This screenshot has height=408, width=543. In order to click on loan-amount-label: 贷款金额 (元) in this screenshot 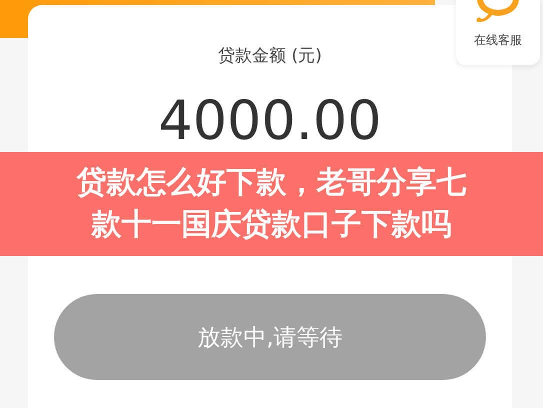, I will do `click(270, 56)`.